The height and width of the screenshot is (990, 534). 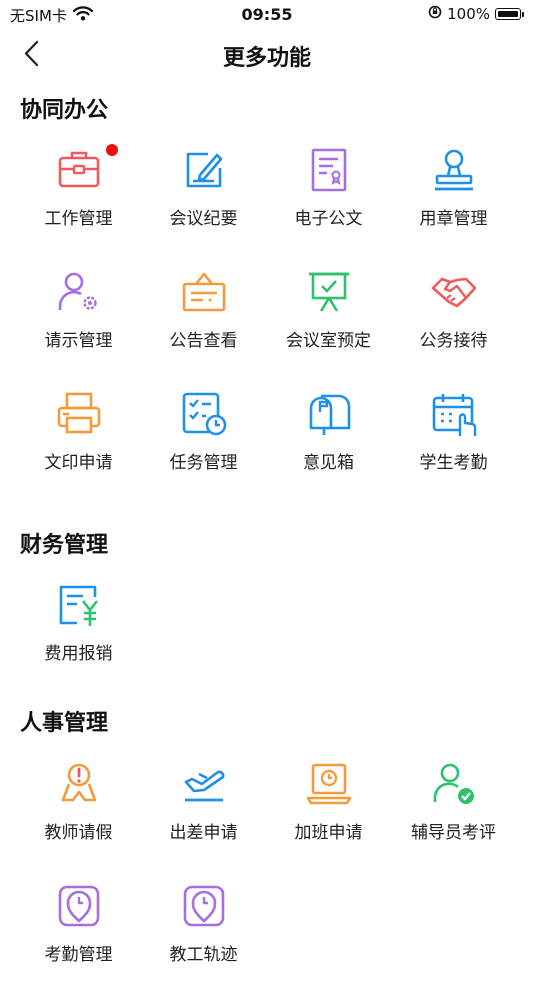 I want to click on page-title: 更多功能, so click(x=266, y=58).